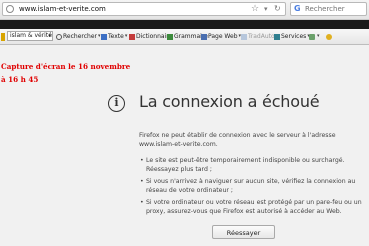  Describe the element at coordinates (20, 79) in the screenshot. I see `capture-note-line2: à 16 h 45` at that location.